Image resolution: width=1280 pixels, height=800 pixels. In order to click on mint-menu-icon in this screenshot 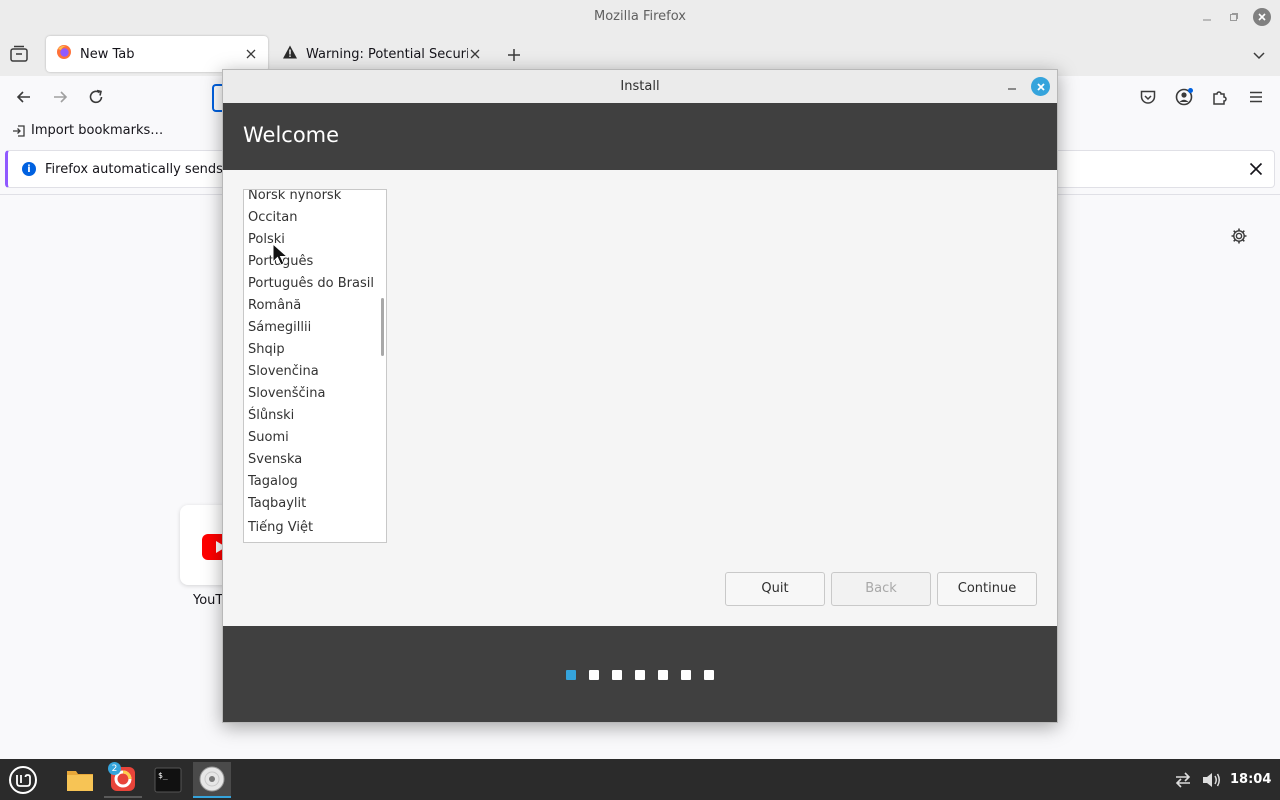, I will do `click(23, 780)`.